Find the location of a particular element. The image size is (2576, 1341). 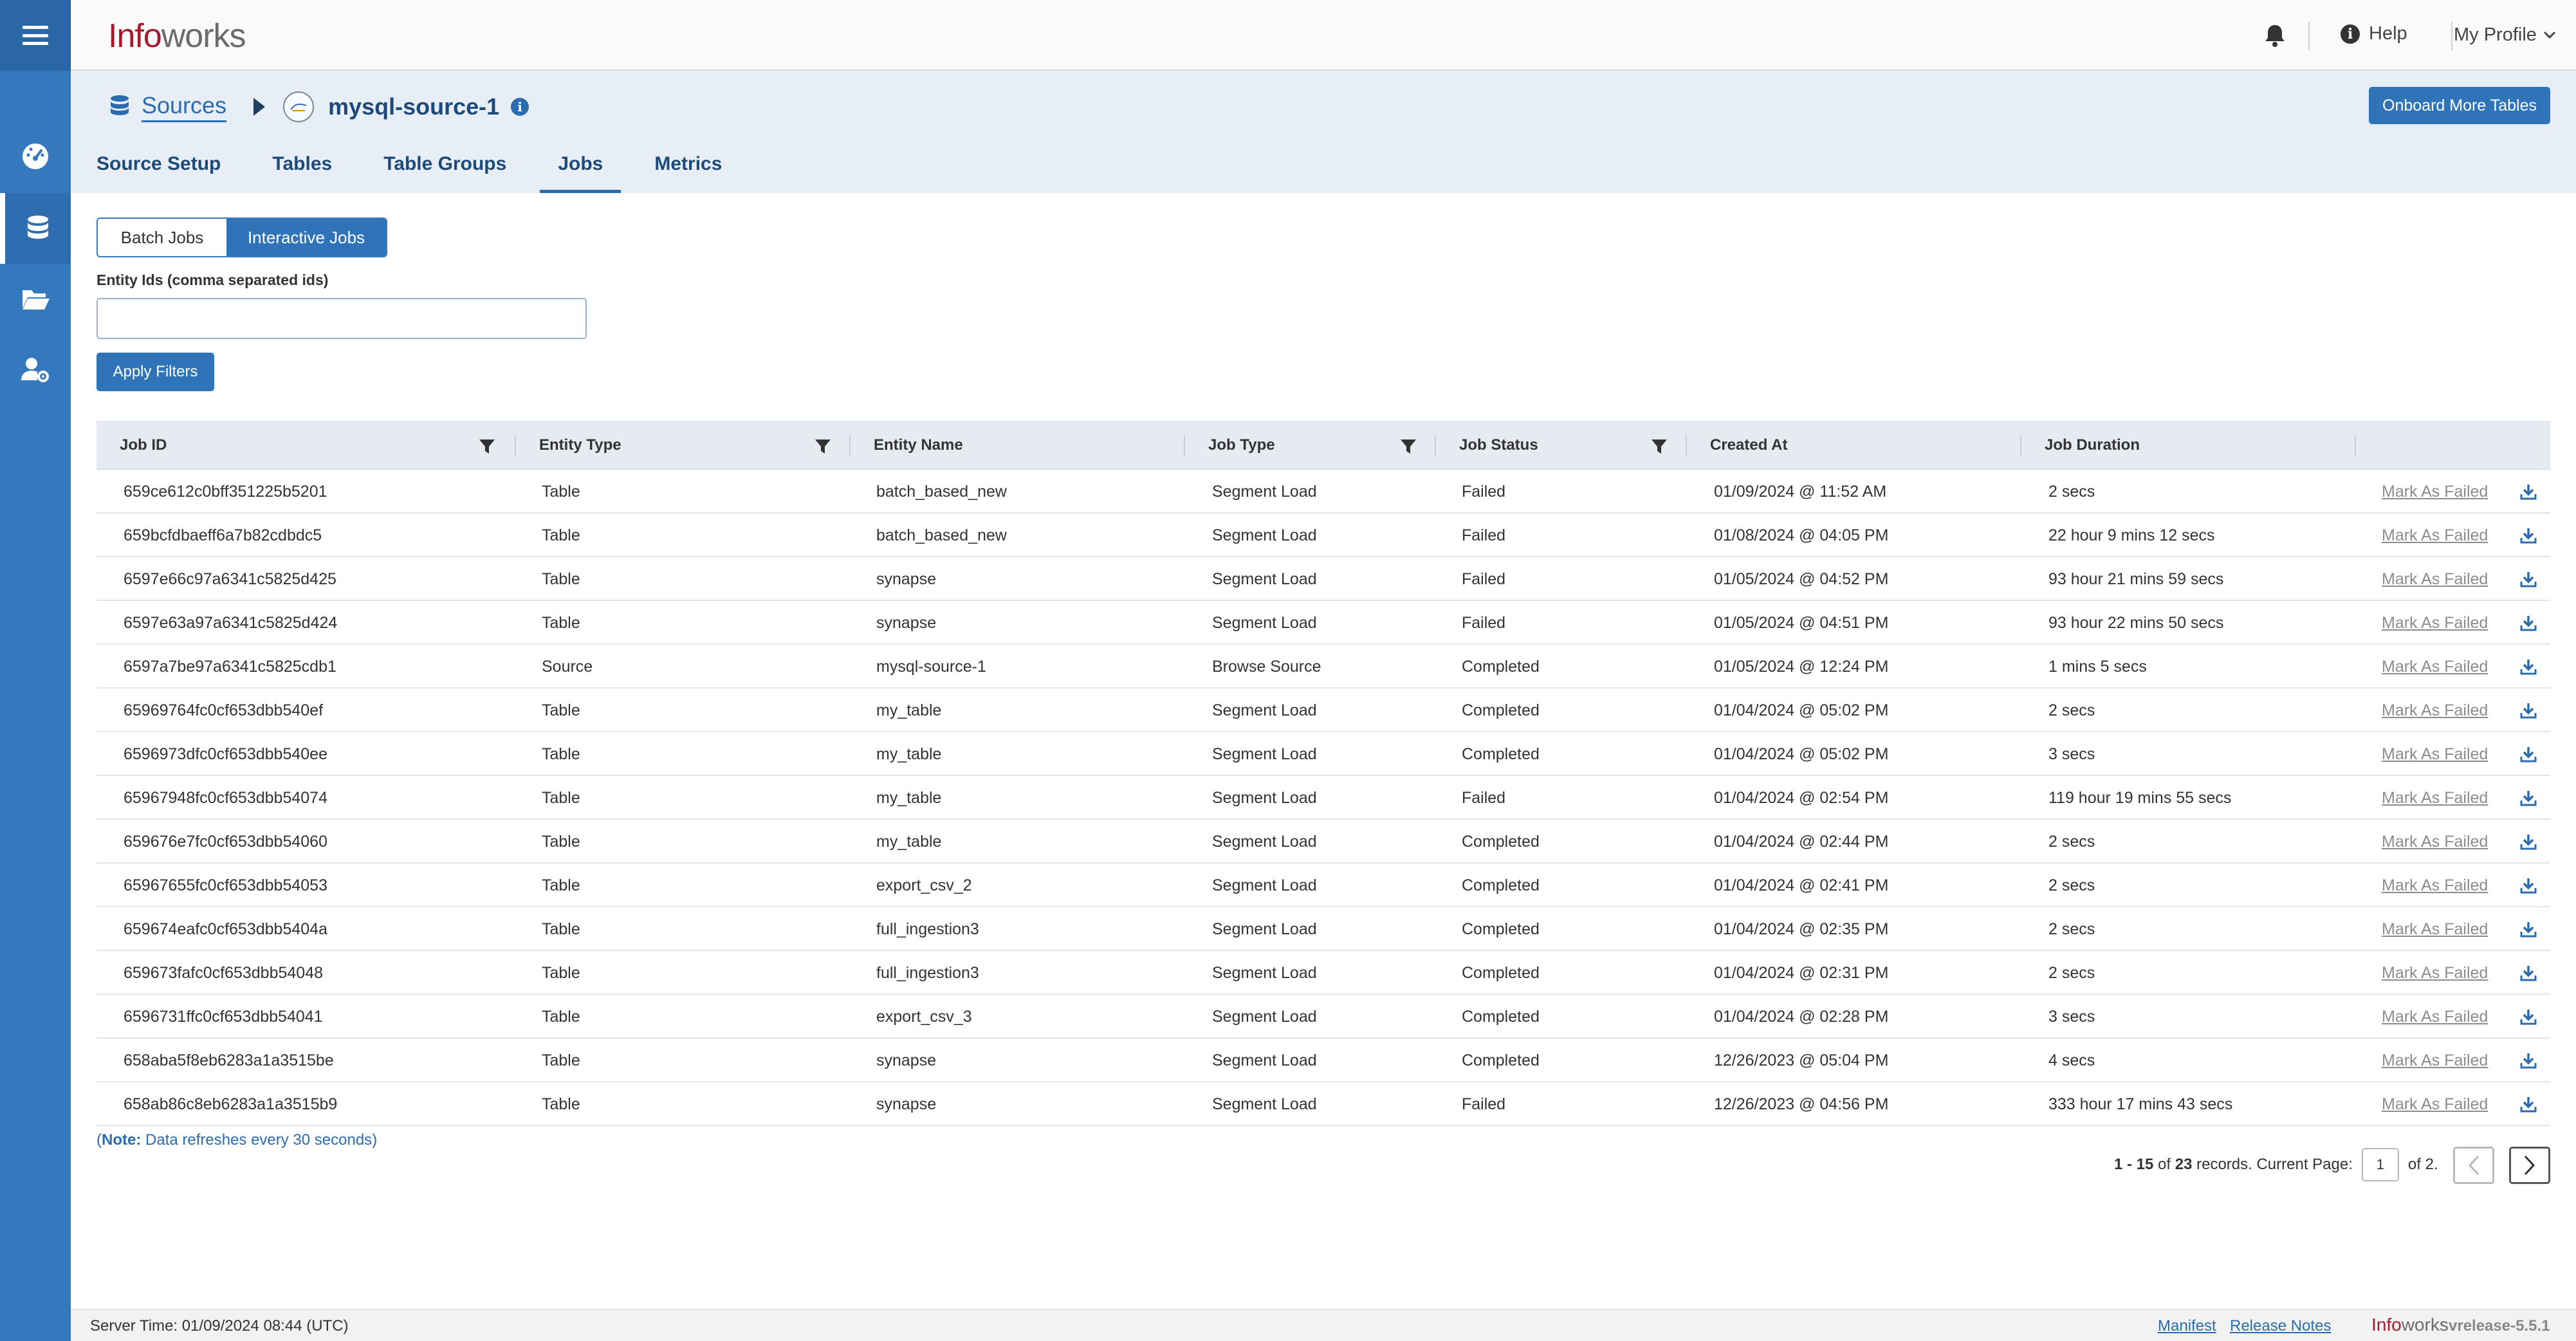

cell-job-type: Segment Load is located at coordinates (1264, 623).